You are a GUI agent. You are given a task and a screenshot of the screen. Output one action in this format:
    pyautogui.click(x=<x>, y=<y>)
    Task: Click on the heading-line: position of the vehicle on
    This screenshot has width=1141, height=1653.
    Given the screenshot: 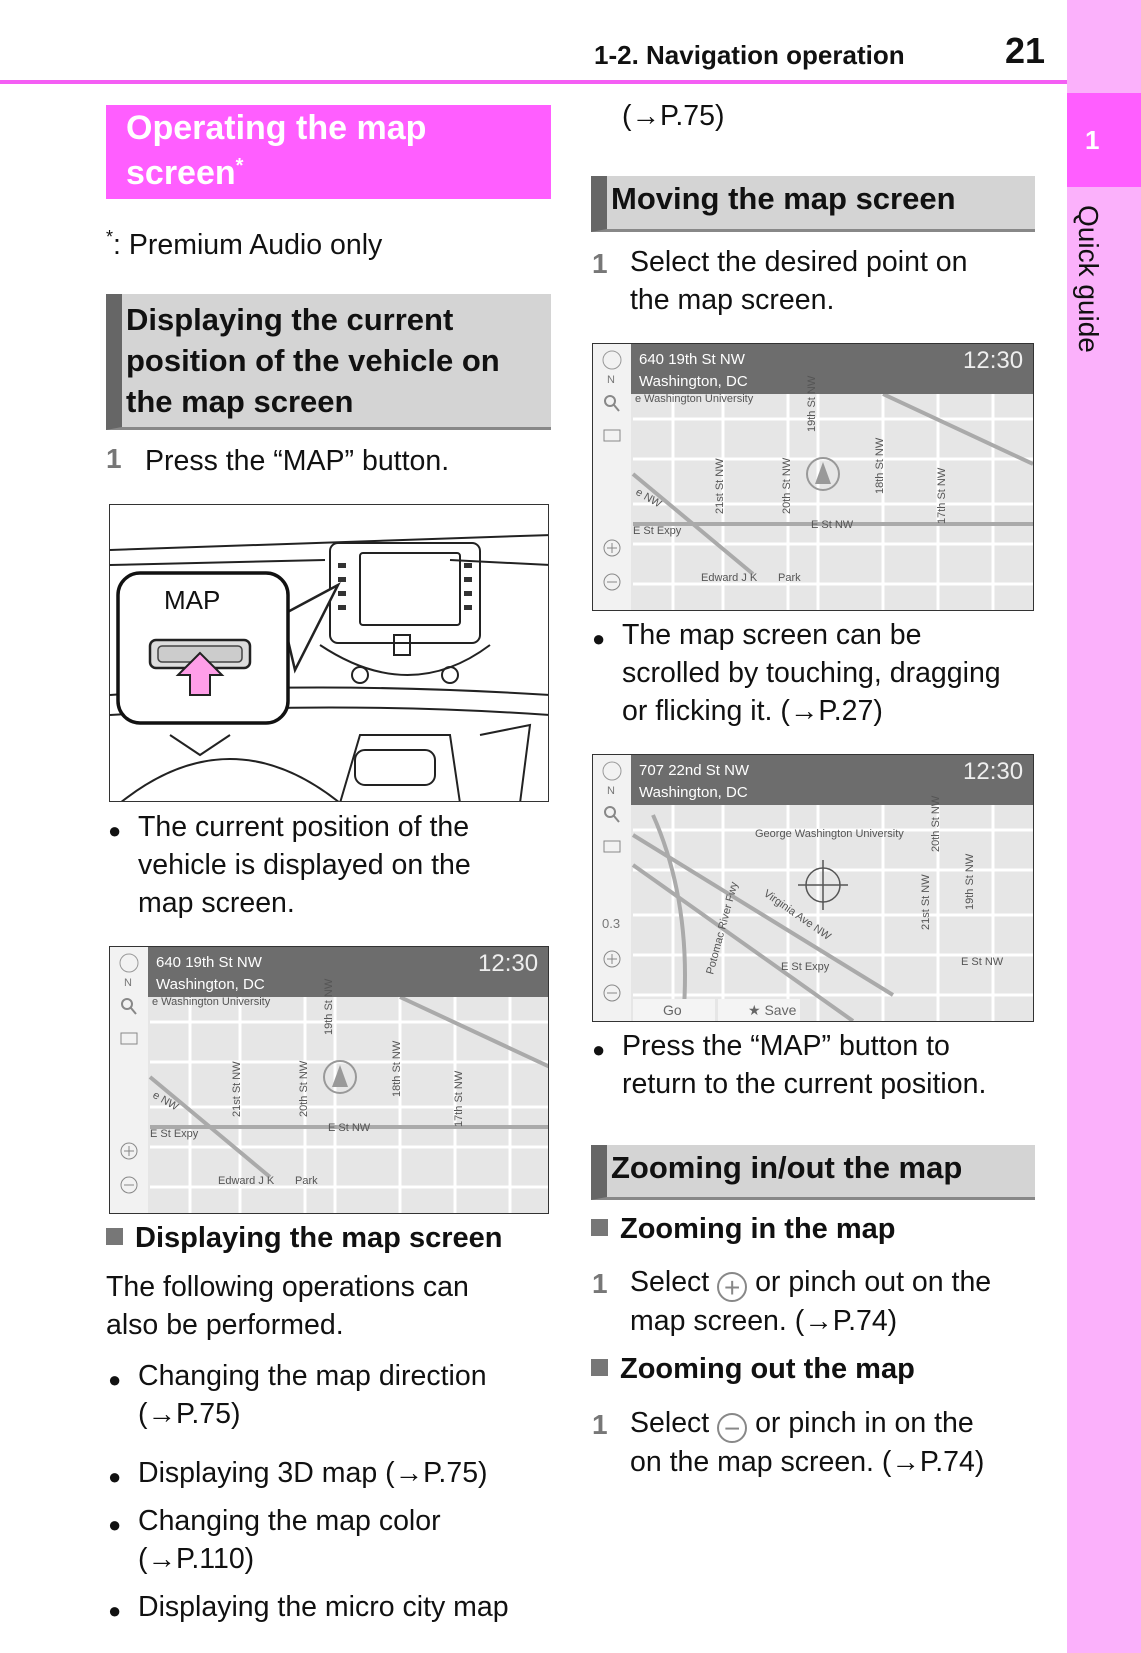 What is the action you would take?
    pyautogui.click(x=313, y=360)
    